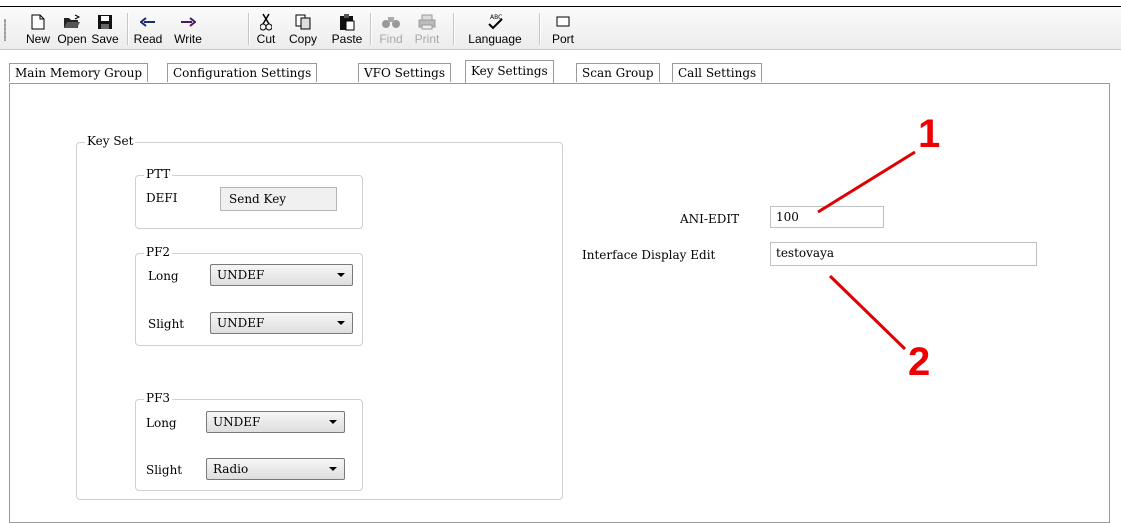  What do you see at coordinates (148, 39) in the screenshot?
I see `read-label: Read` at bounding box center [148, 39].